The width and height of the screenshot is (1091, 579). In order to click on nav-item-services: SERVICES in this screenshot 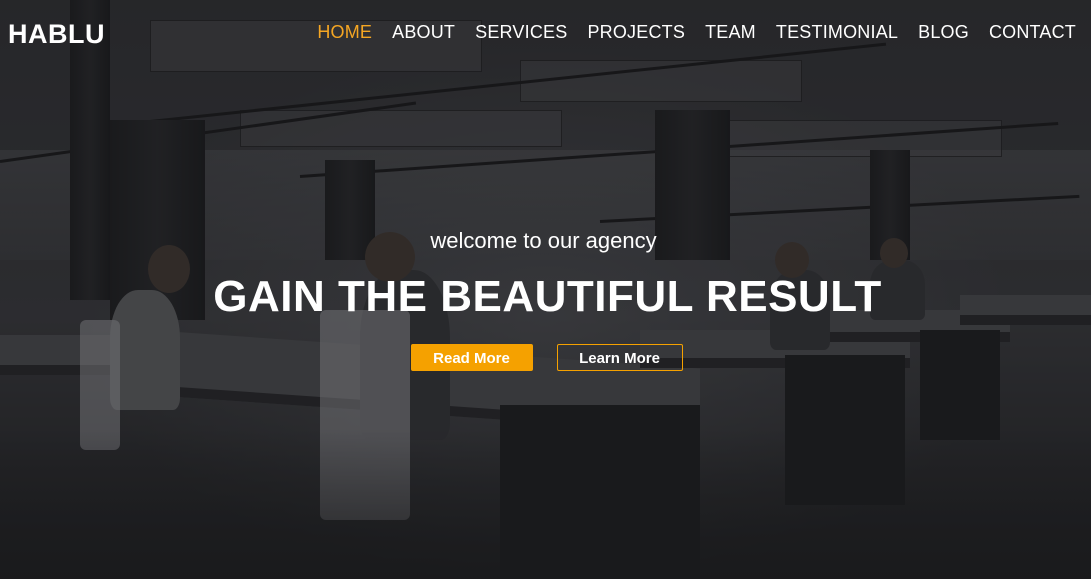, I will do `click(521, 32)`.